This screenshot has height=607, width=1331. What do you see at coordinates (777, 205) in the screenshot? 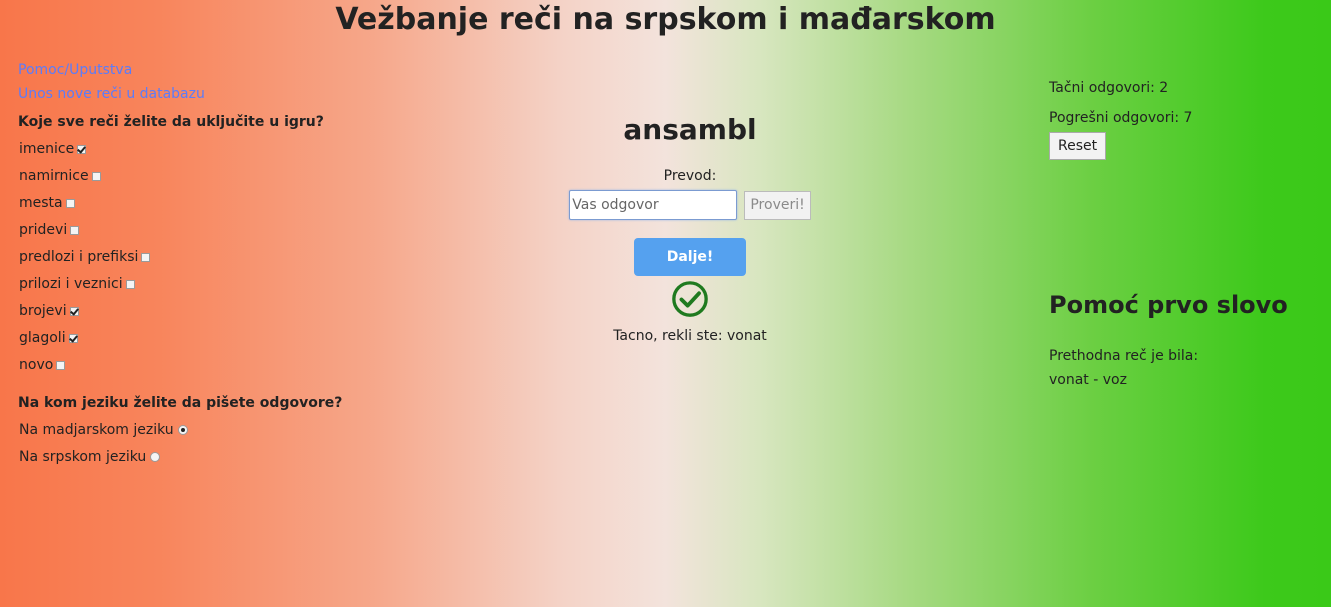
I see `check-button: Proveri!` at bounding box center [777, 205].